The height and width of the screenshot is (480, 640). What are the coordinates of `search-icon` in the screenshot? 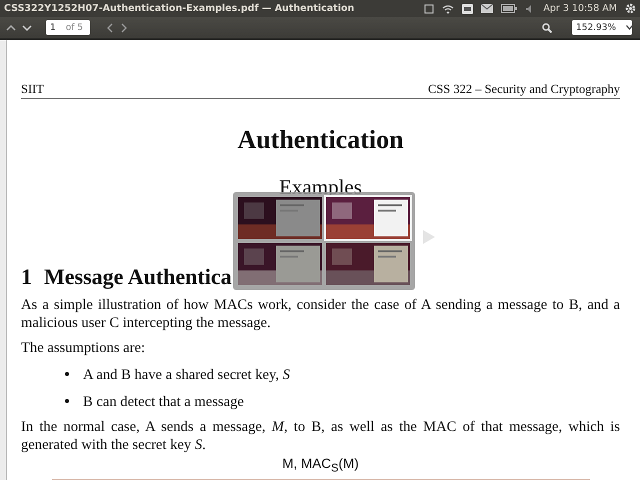 It's located at (547, 27).